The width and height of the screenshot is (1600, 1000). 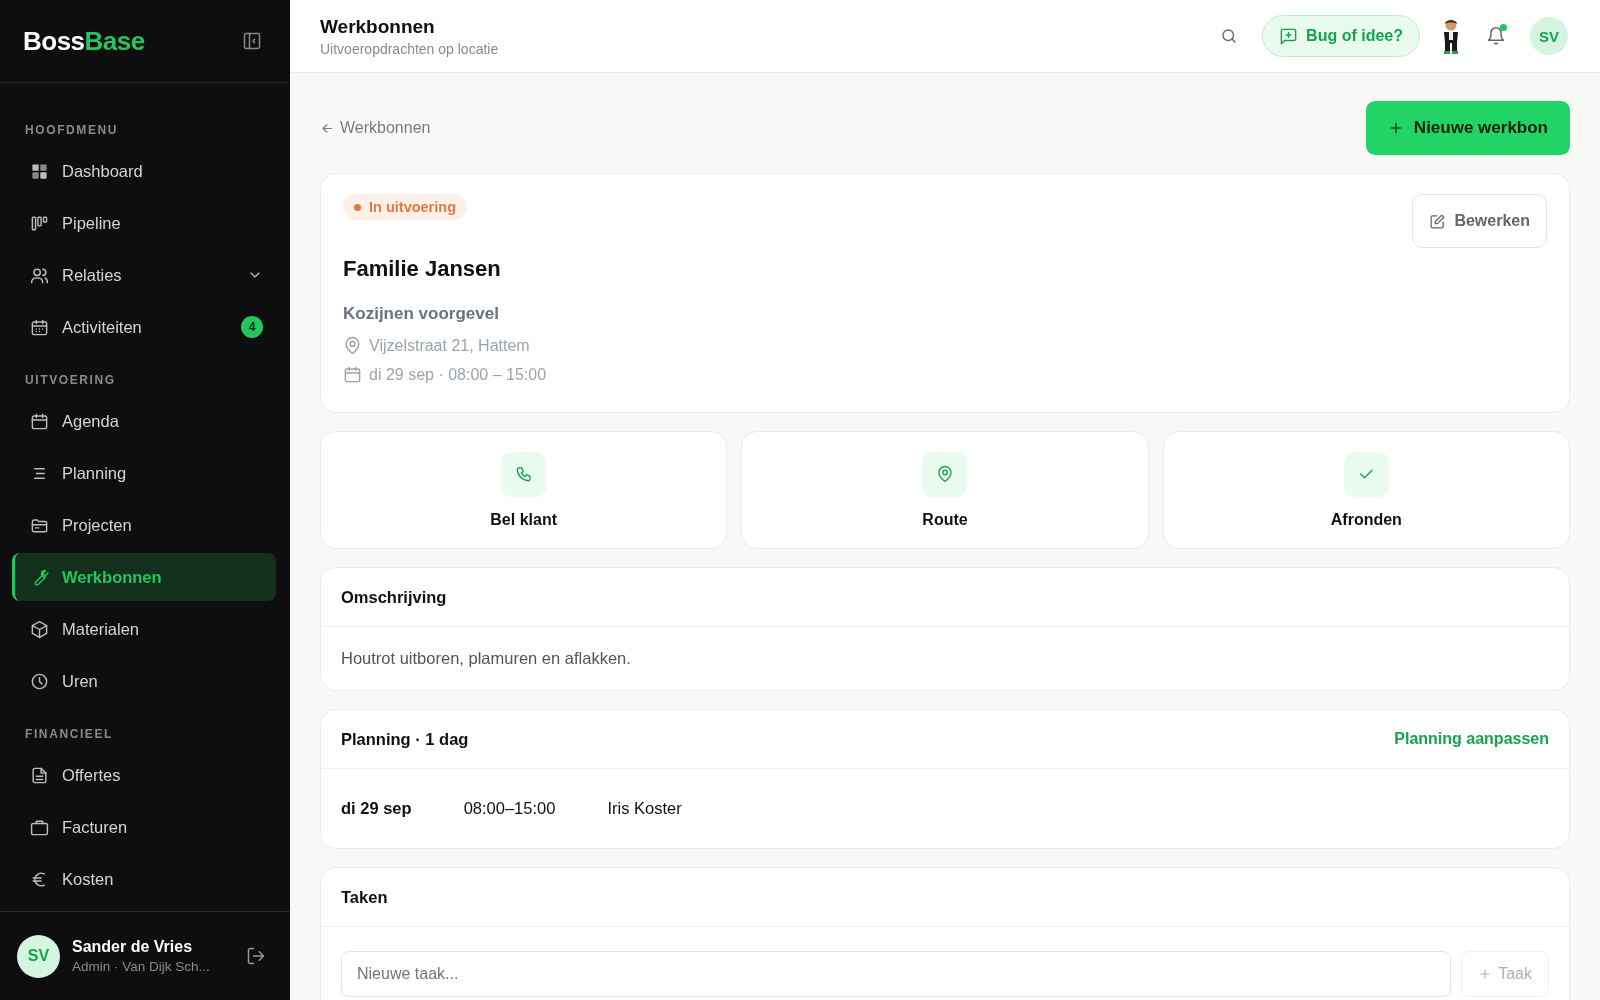 What do you see at coordinates (405, 207) in the screenshot?
I see `status-badge: In uitvoering` at bounding box center [405, 207].